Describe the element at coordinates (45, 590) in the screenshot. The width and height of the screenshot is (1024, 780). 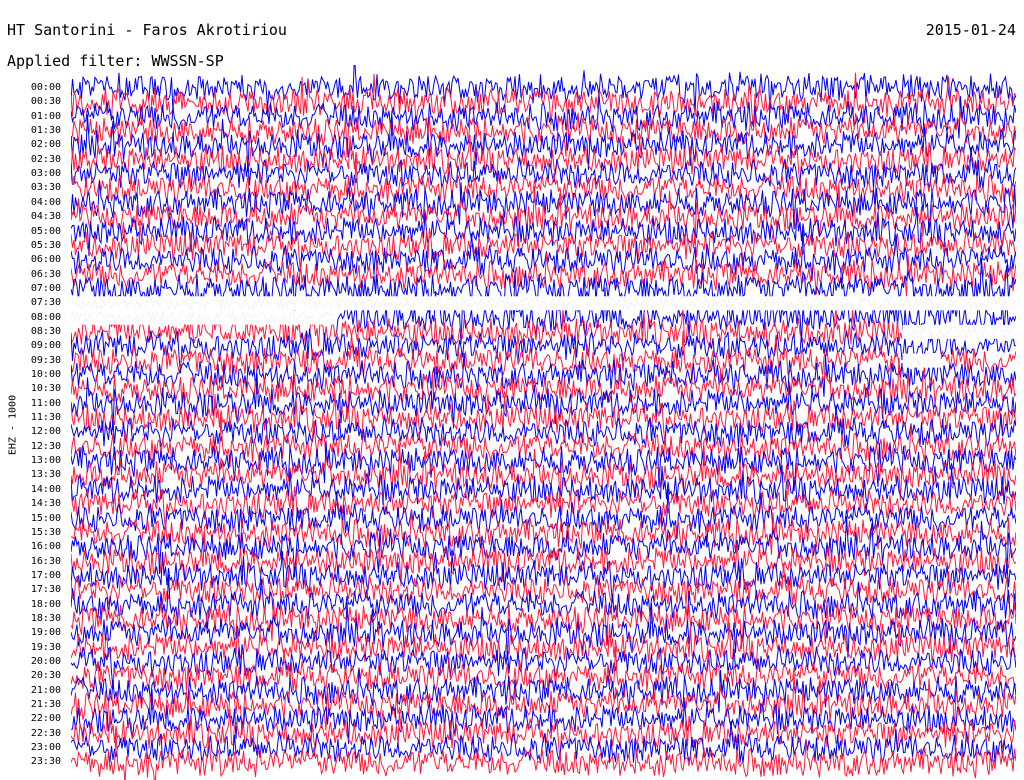
I see `time-label: 17:30` at that location.